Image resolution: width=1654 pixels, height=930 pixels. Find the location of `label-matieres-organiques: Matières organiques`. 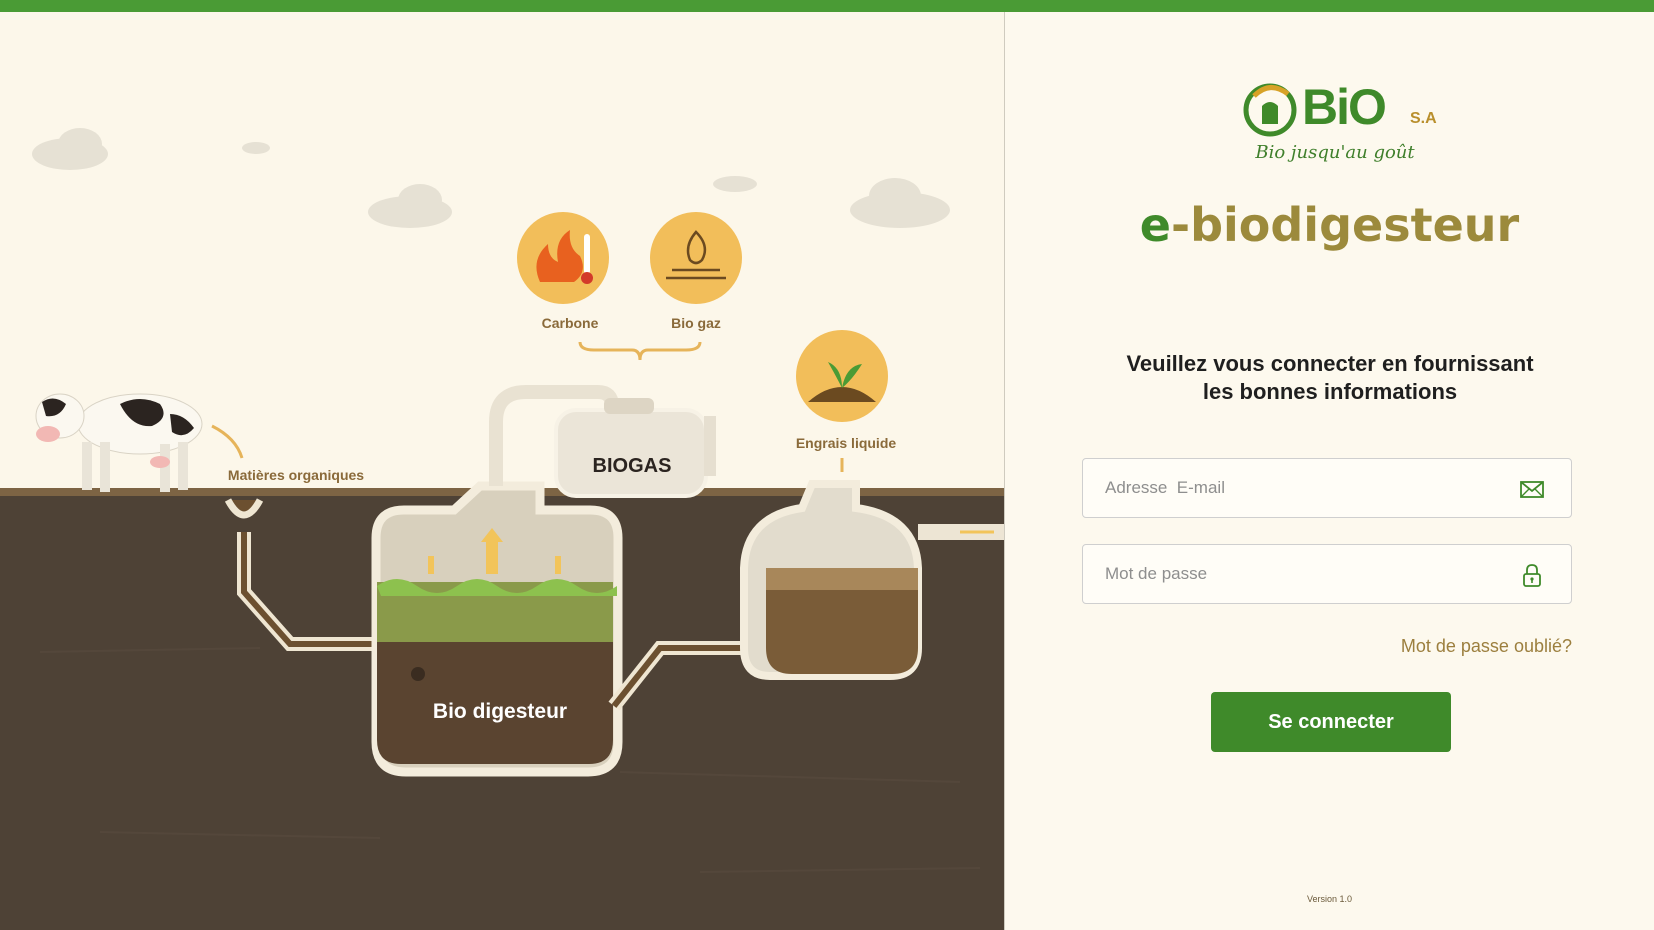

label-matieres-organiques: Matières organiques is located at coordinates (296, 475).